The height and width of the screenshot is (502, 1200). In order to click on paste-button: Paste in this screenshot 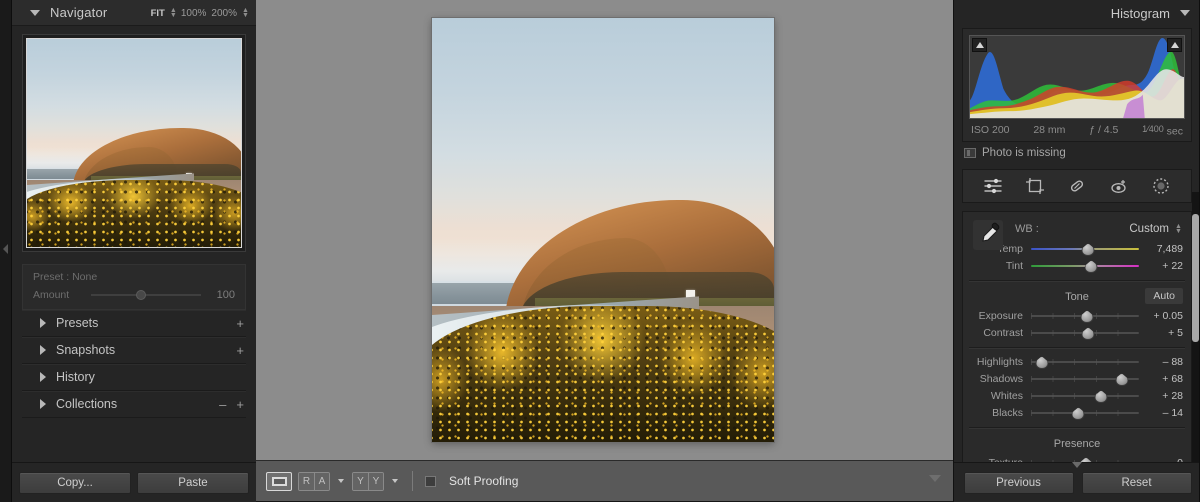, I will do `click(193, 482)`.